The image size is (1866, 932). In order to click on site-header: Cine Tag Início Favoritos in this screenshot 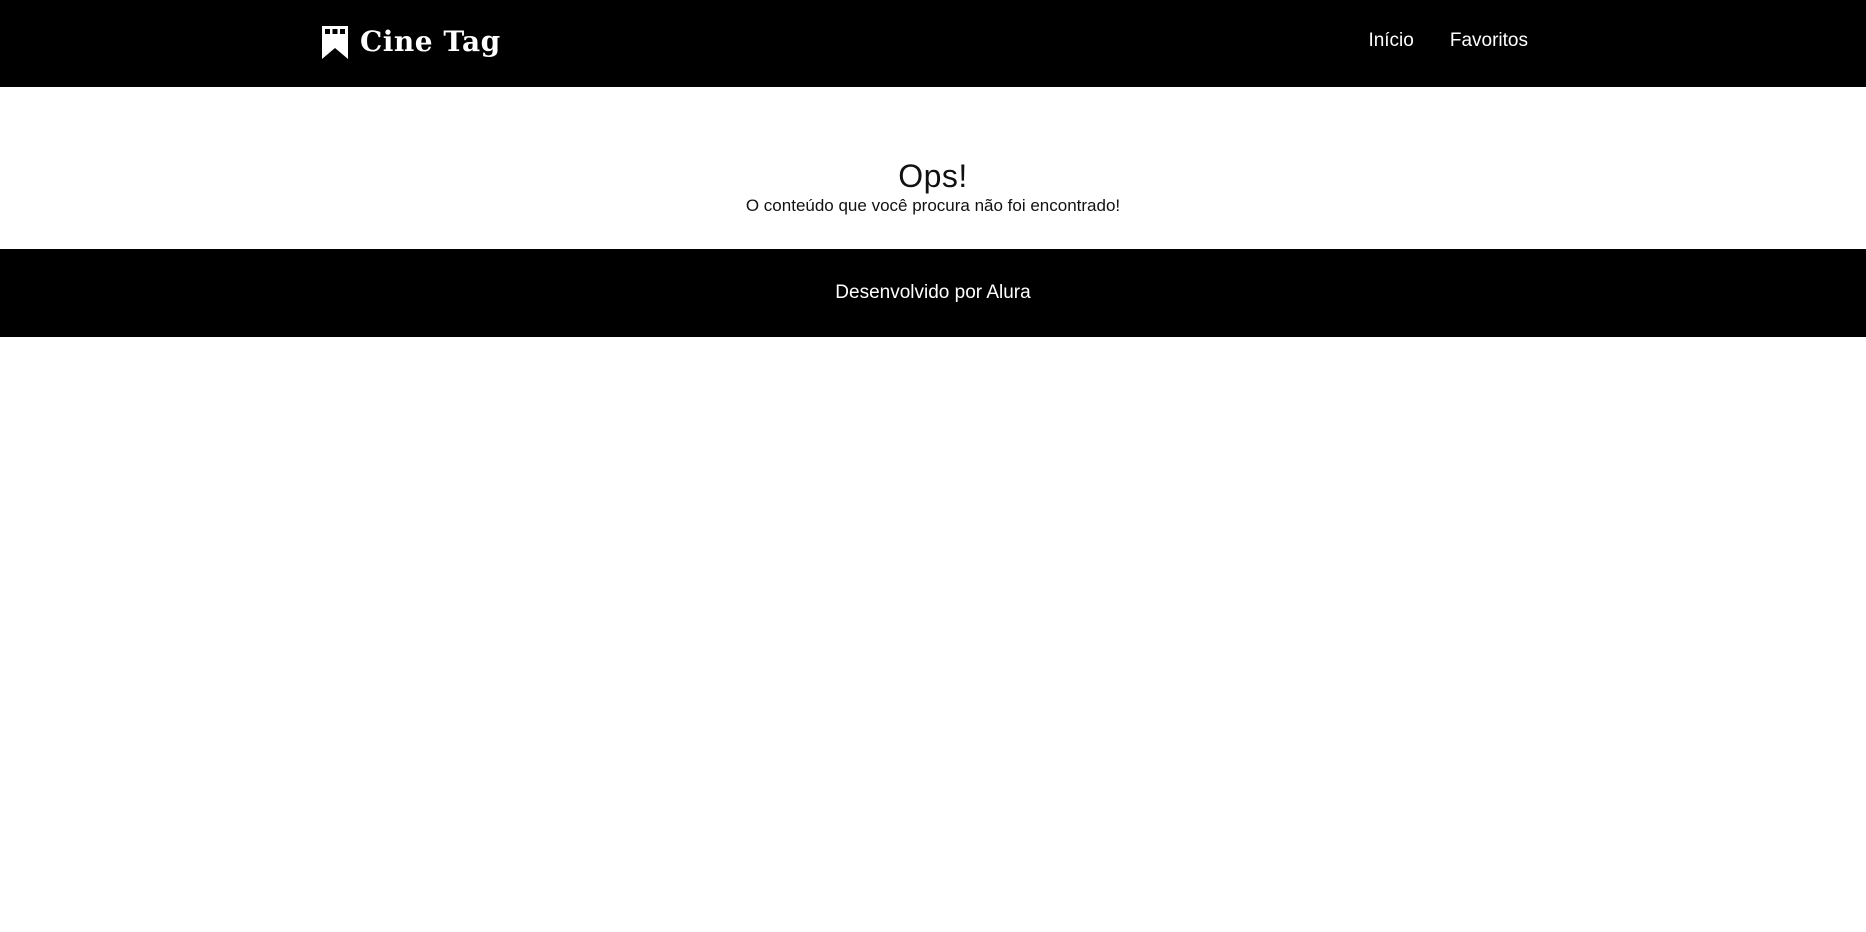, I will do `click(933, 43)`.